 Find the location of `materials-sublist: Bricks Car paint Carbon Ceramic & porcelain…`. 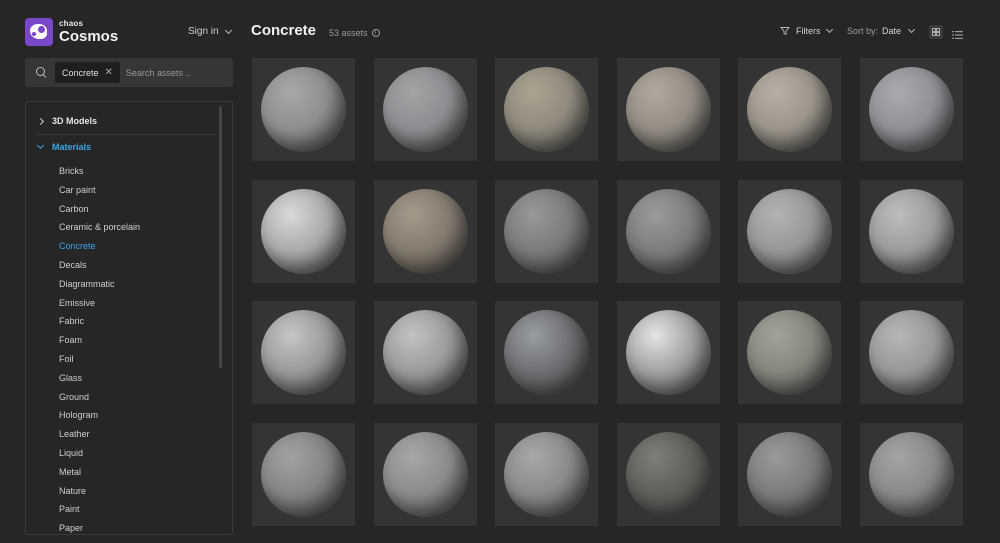

materials-sublist: Bricks Car paint Carbon Ceramic & porcelain… is located at coordinates (99, 348).